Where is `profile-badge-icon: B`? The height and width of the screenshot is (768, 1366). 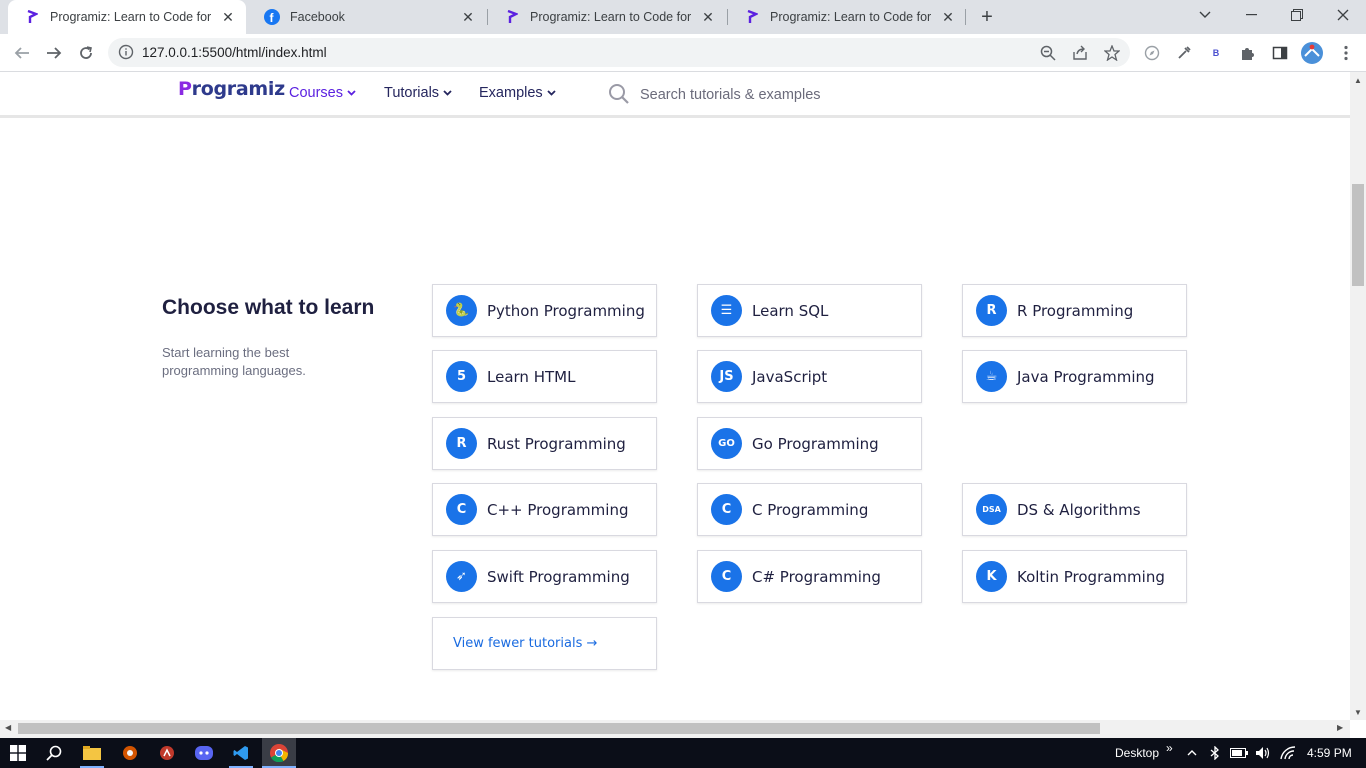 profile-badge-icon: B is located at coordinates (1216, 53).